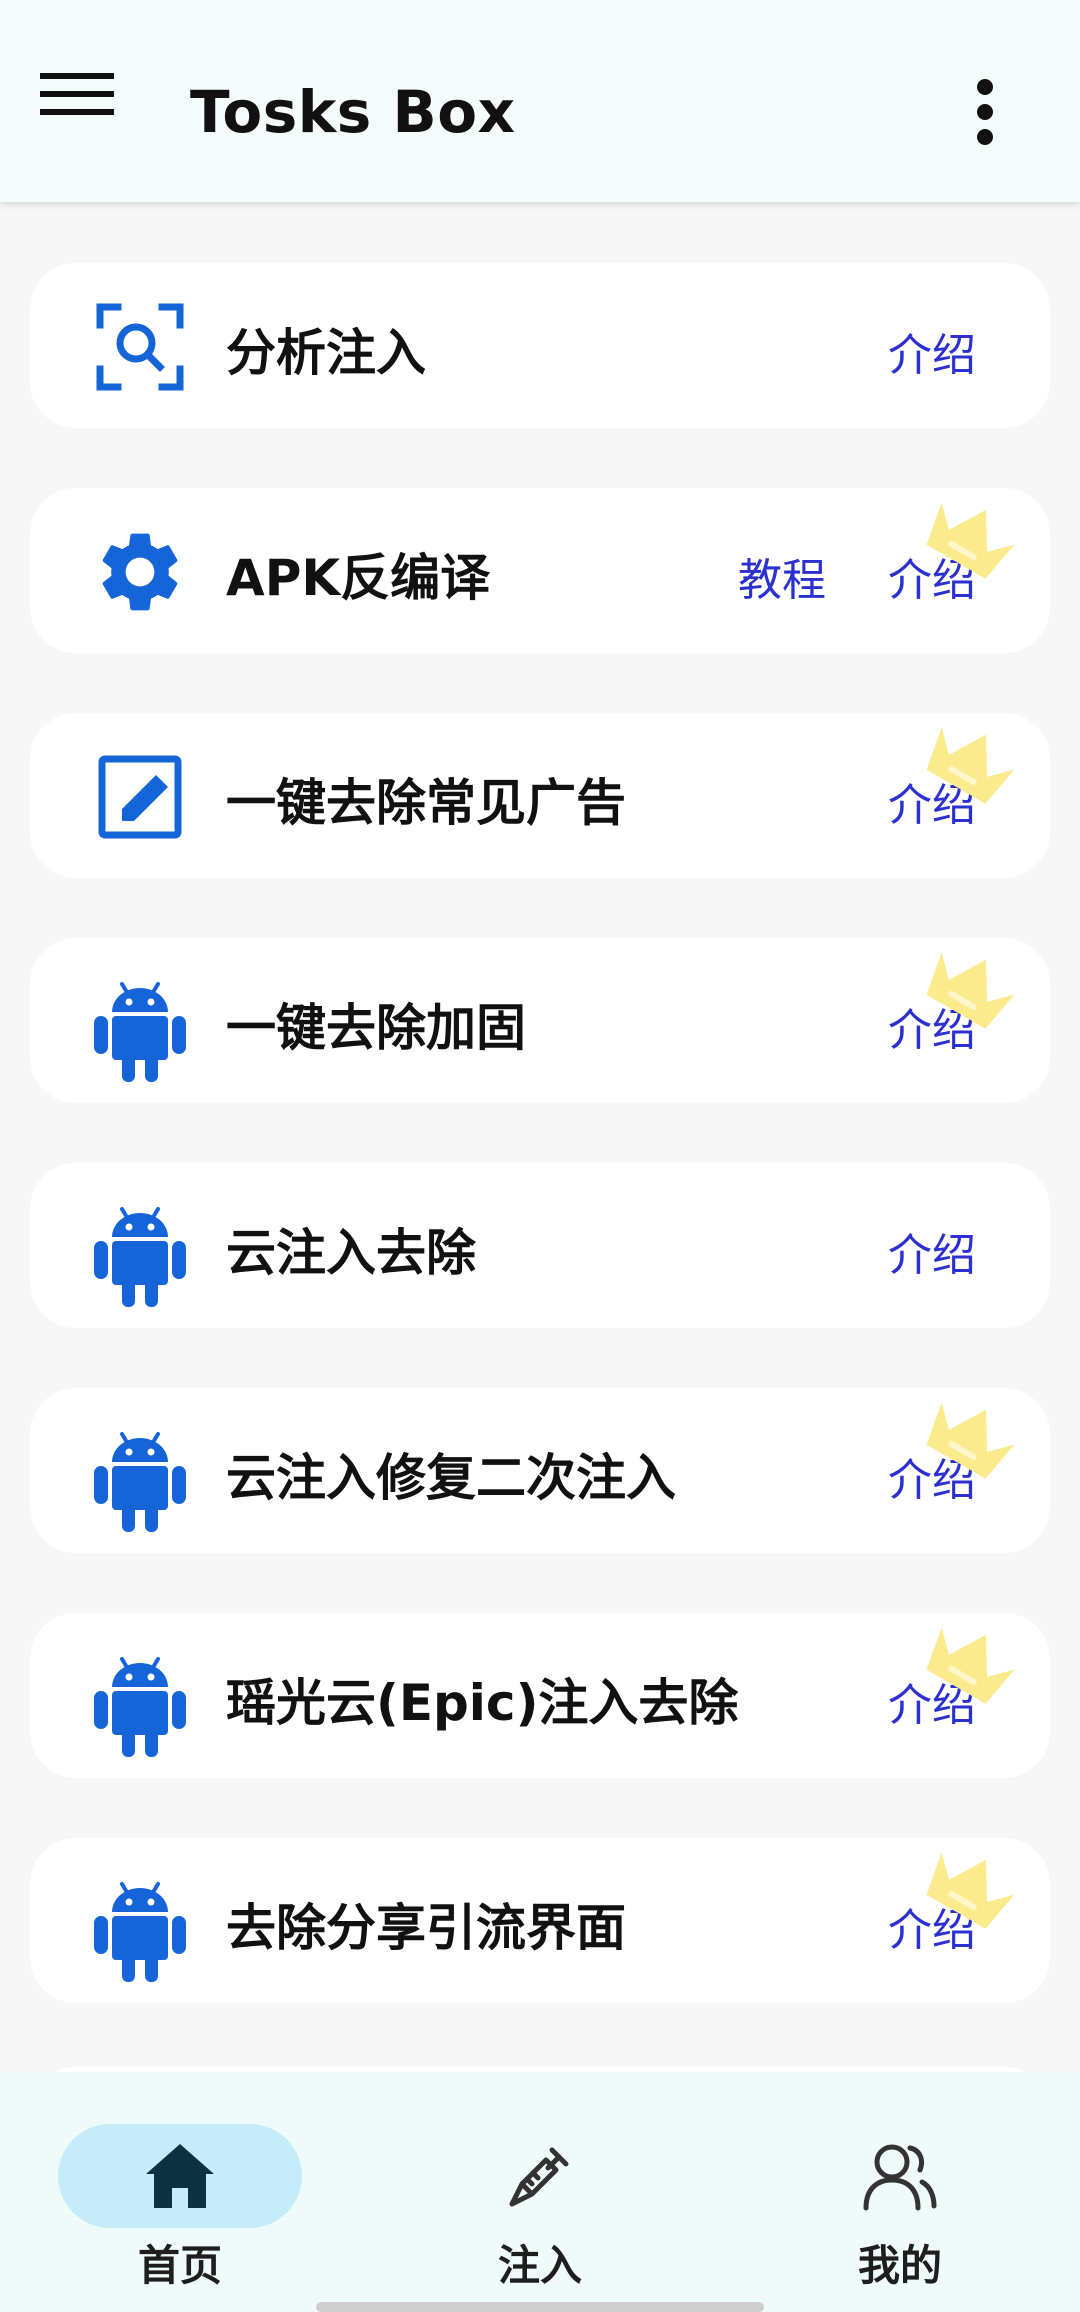  What do you see at coordinates (540, 570) in the screenshot?
I see `tool-card-apk-decompile: APK反编译 教程 介绍` at bounding box center [540, 570].